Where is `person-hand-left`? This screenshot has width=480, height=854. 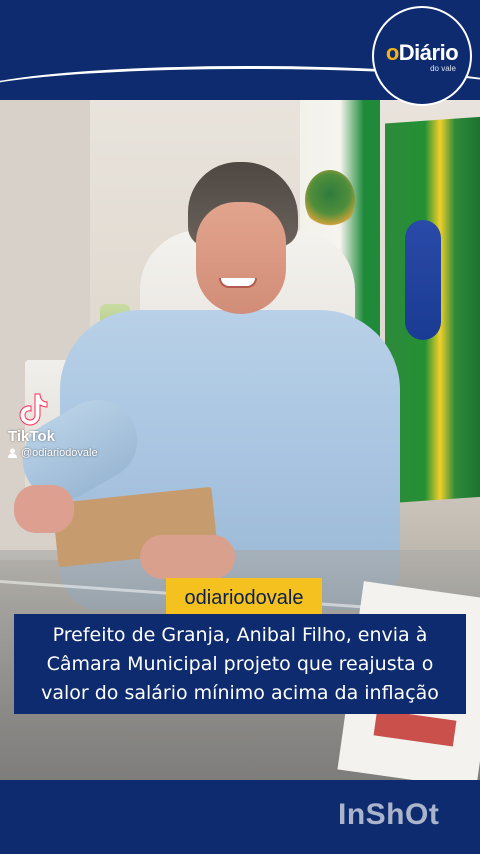
person-hand-left is located at coordinates (44, 509).